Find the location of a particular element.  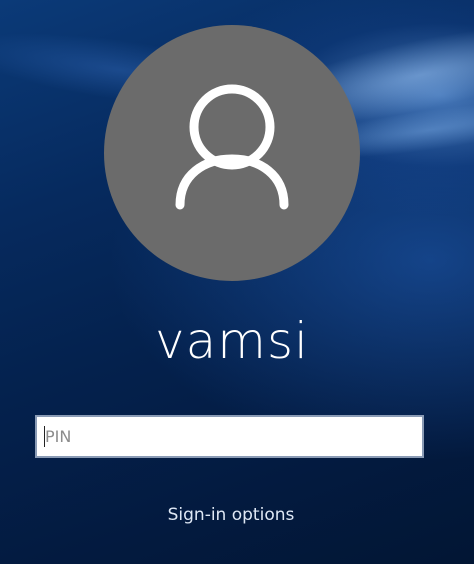

pin-input is located at coordinates (229, 436).